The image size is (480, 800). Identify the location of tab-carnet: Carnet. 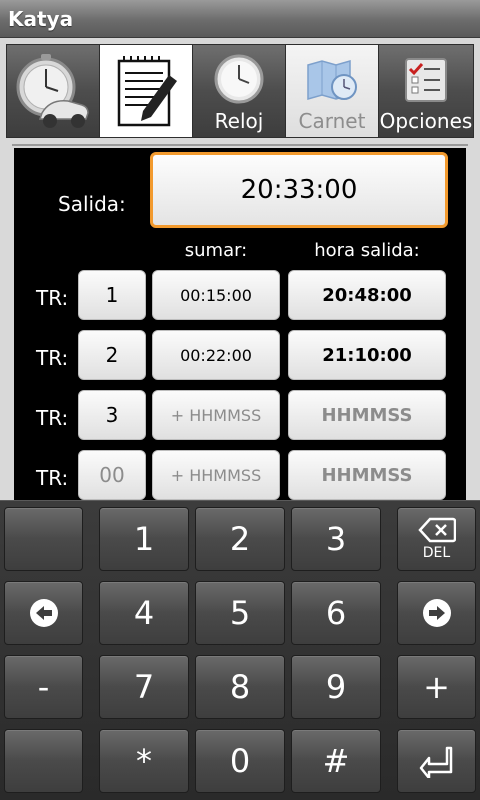
(332, 91).